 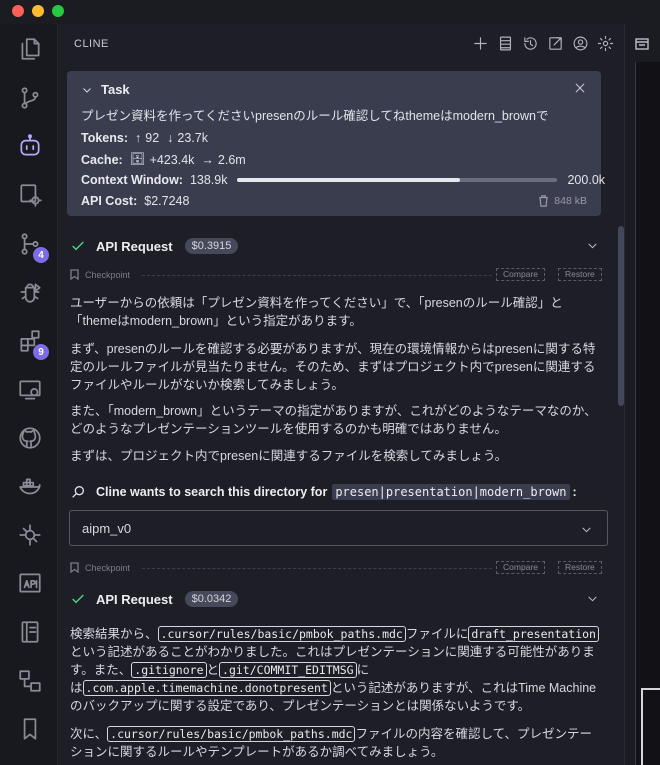 I want to click on cost-label: API Cost:, so click(x=109, y=201).